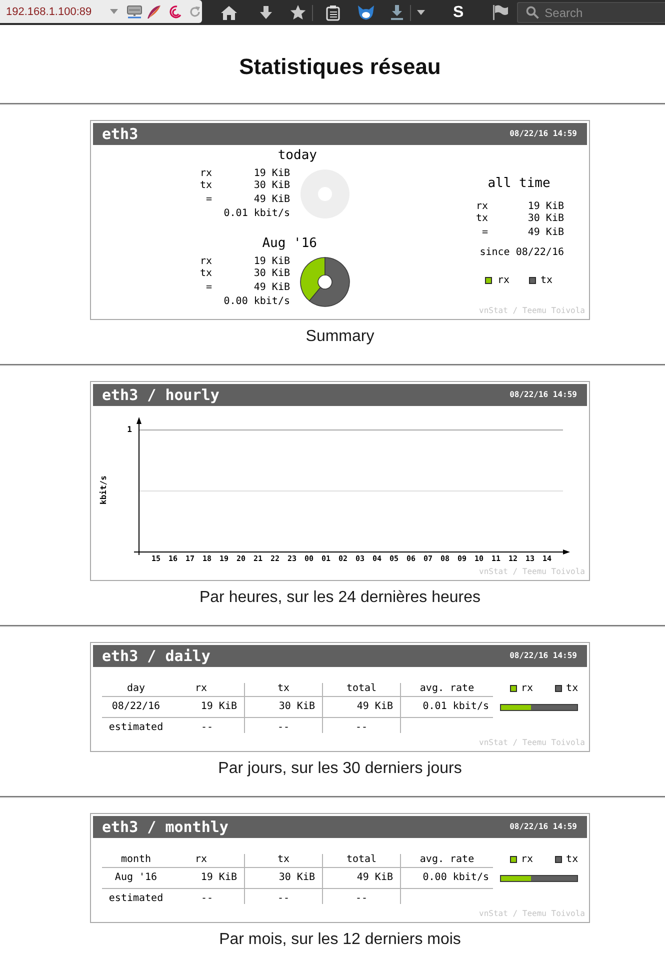 Image resolution: width=665 pixels, height=958 pixels. I want to click on card-title: eth3 / monthly, so click(165, 827).